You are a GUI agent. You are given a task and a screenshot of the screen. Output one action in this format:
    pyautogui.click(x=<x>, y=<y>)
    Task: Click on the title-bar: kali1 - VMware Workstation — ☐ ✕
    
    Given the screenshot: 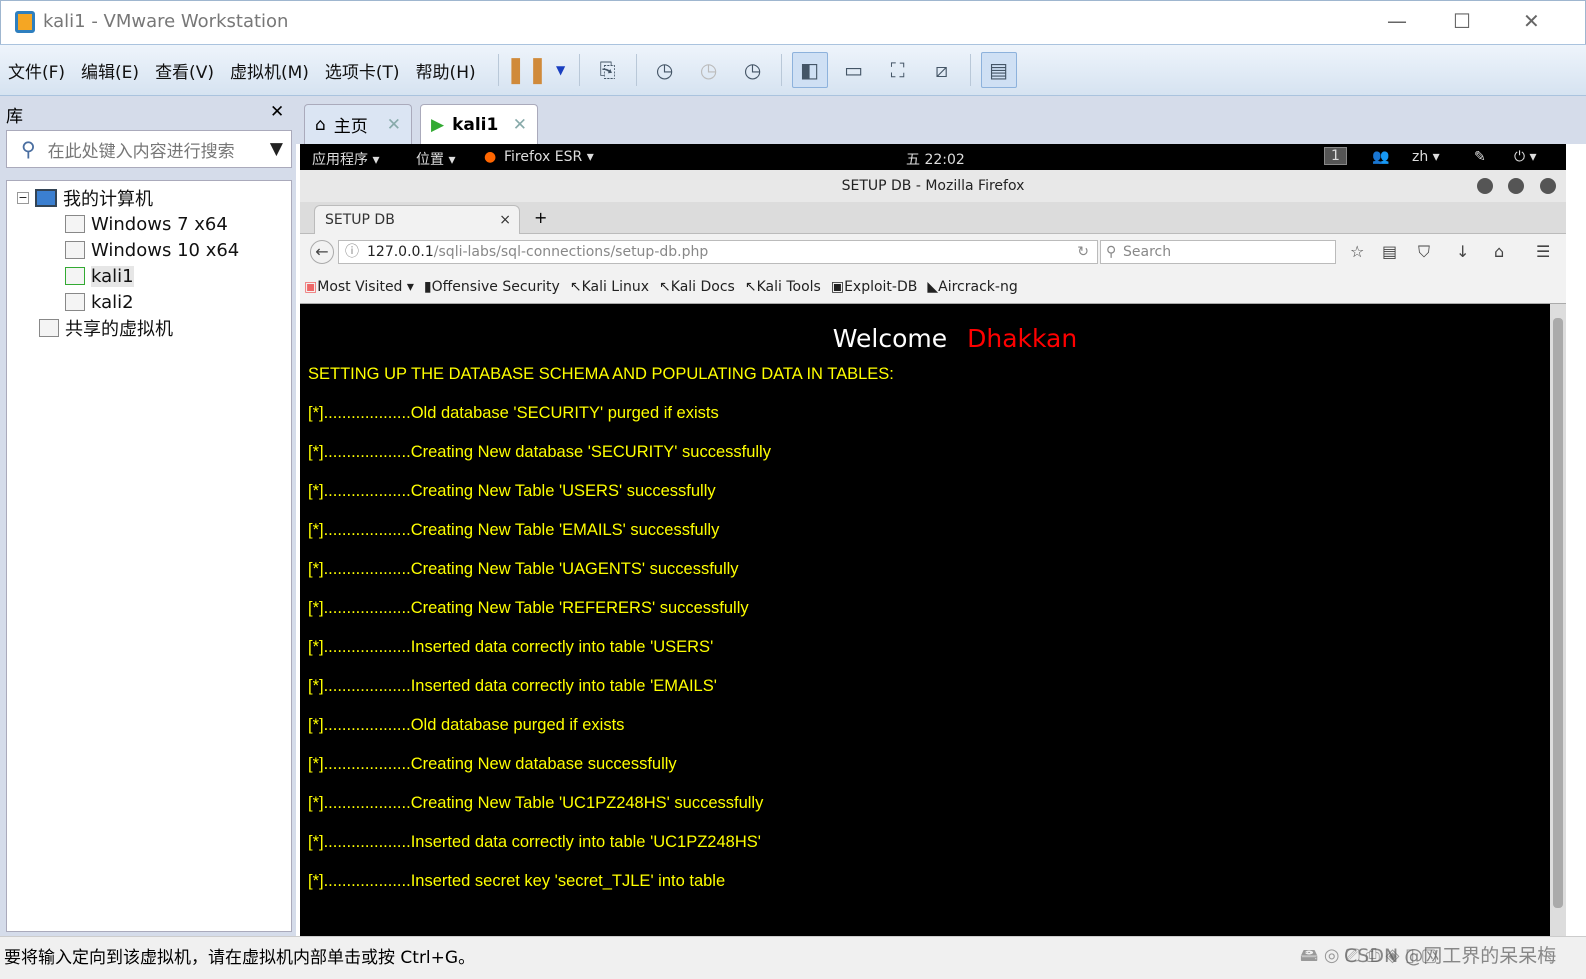 What is the action you would take?
    pyautogui.click(x=793, y=22)
    